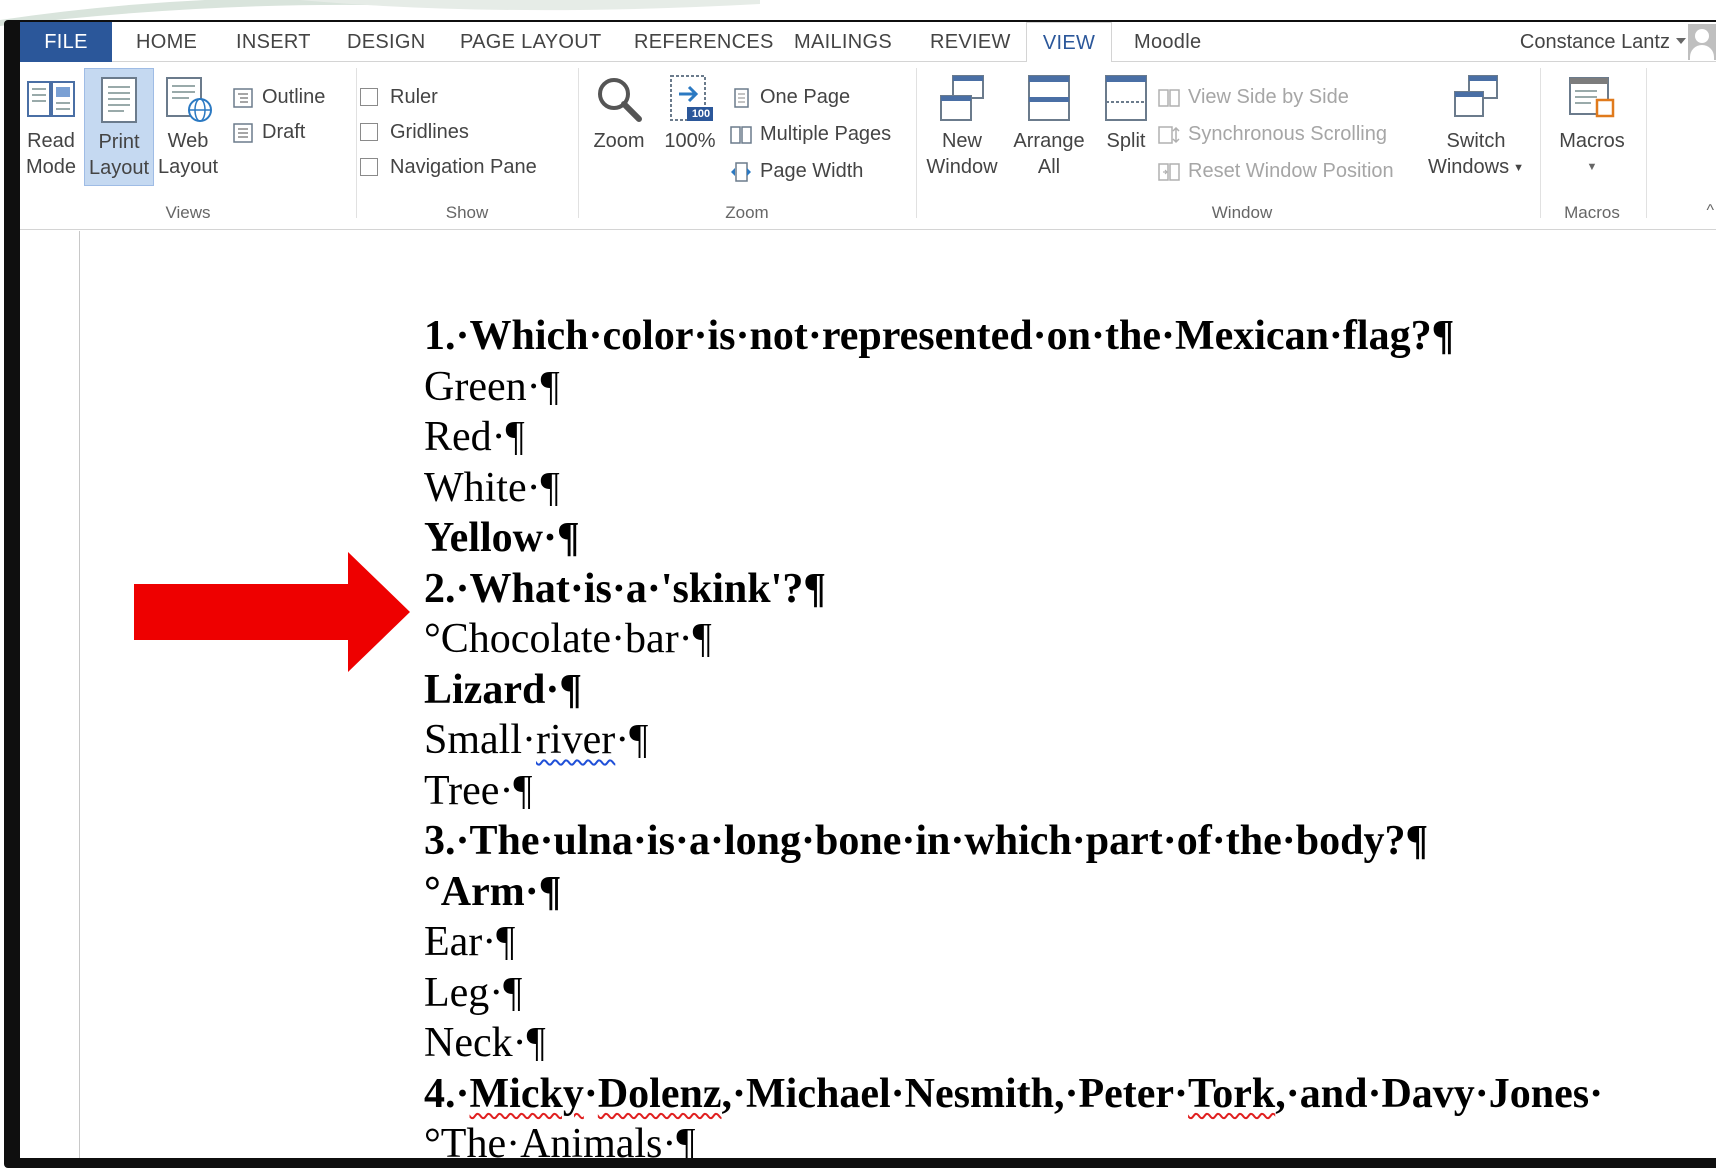 This screenshot has width=1716, height=1168. I want to click on switch-windows-label-2: Windows ▼, so click(1476, 167).